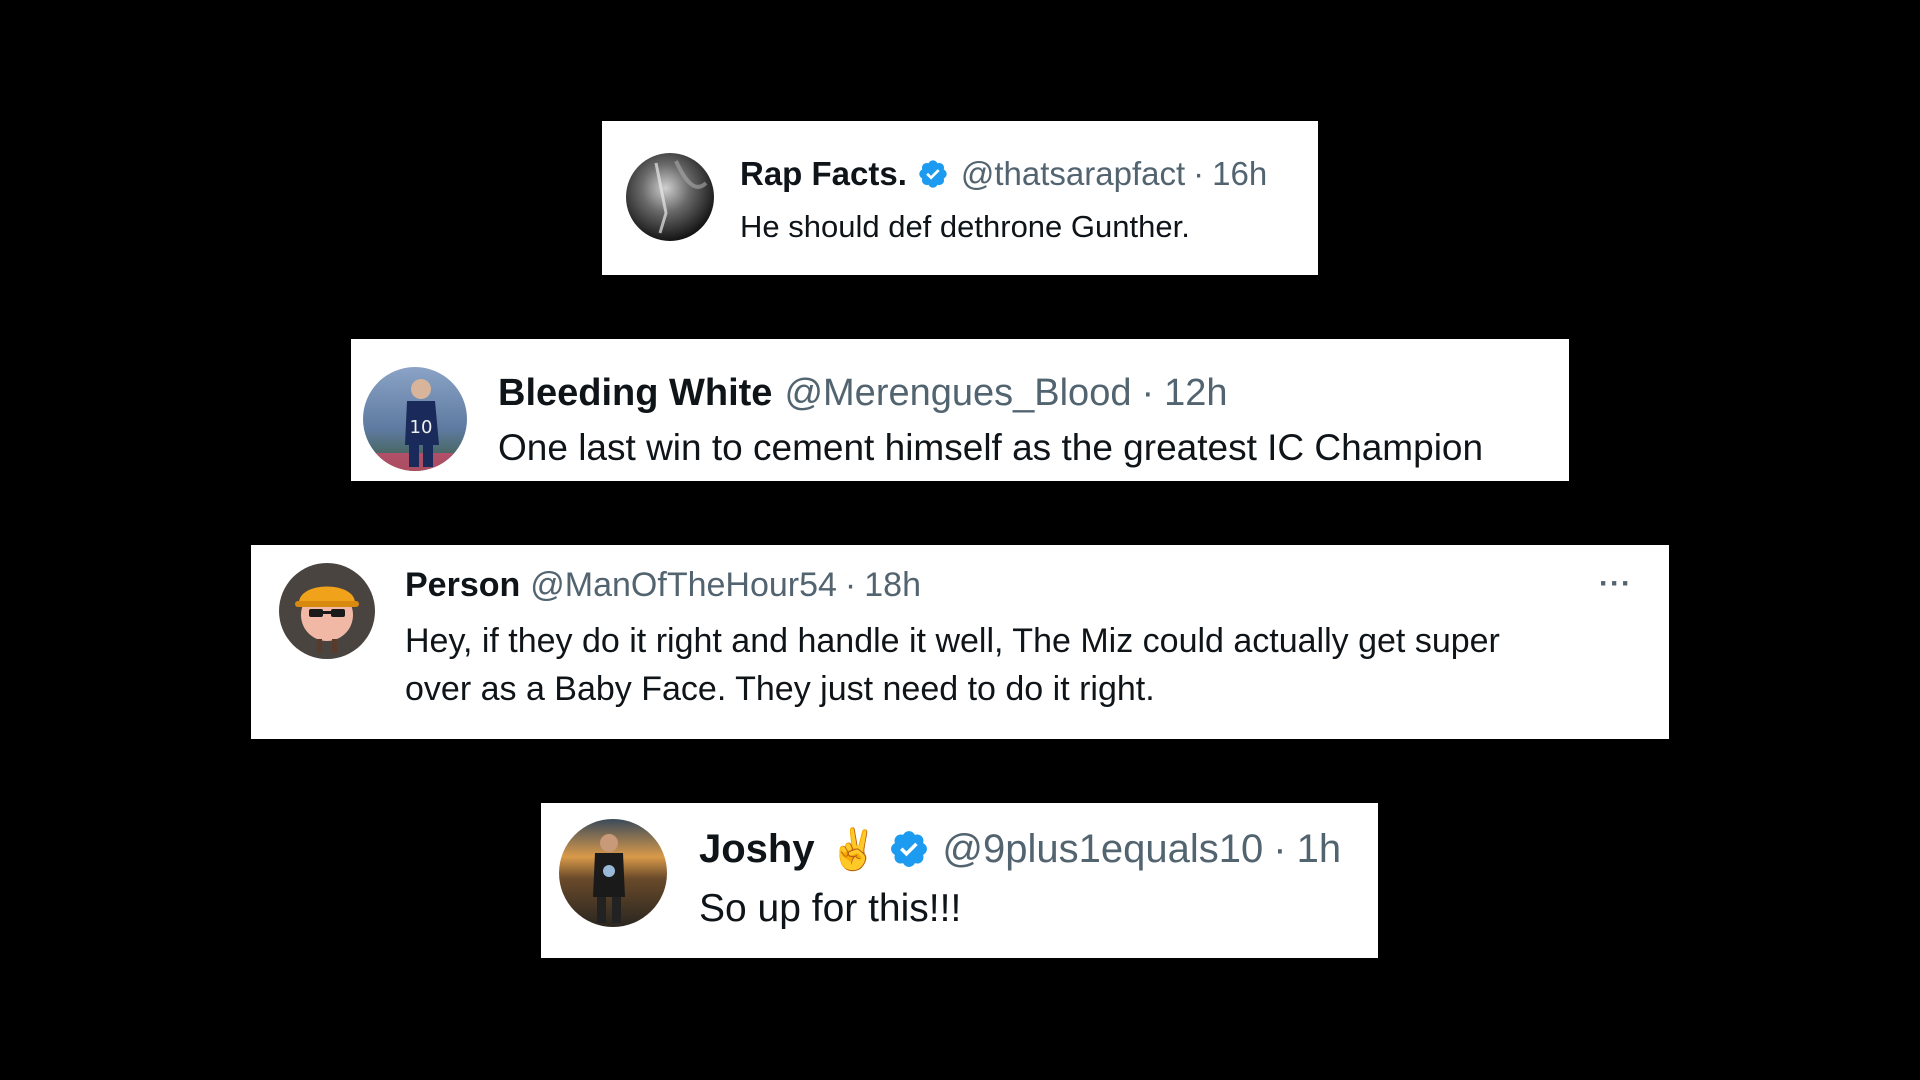  Describe the element at coordinates (421, 427) in the screenshot. I see `svg-text: 10` at that location.